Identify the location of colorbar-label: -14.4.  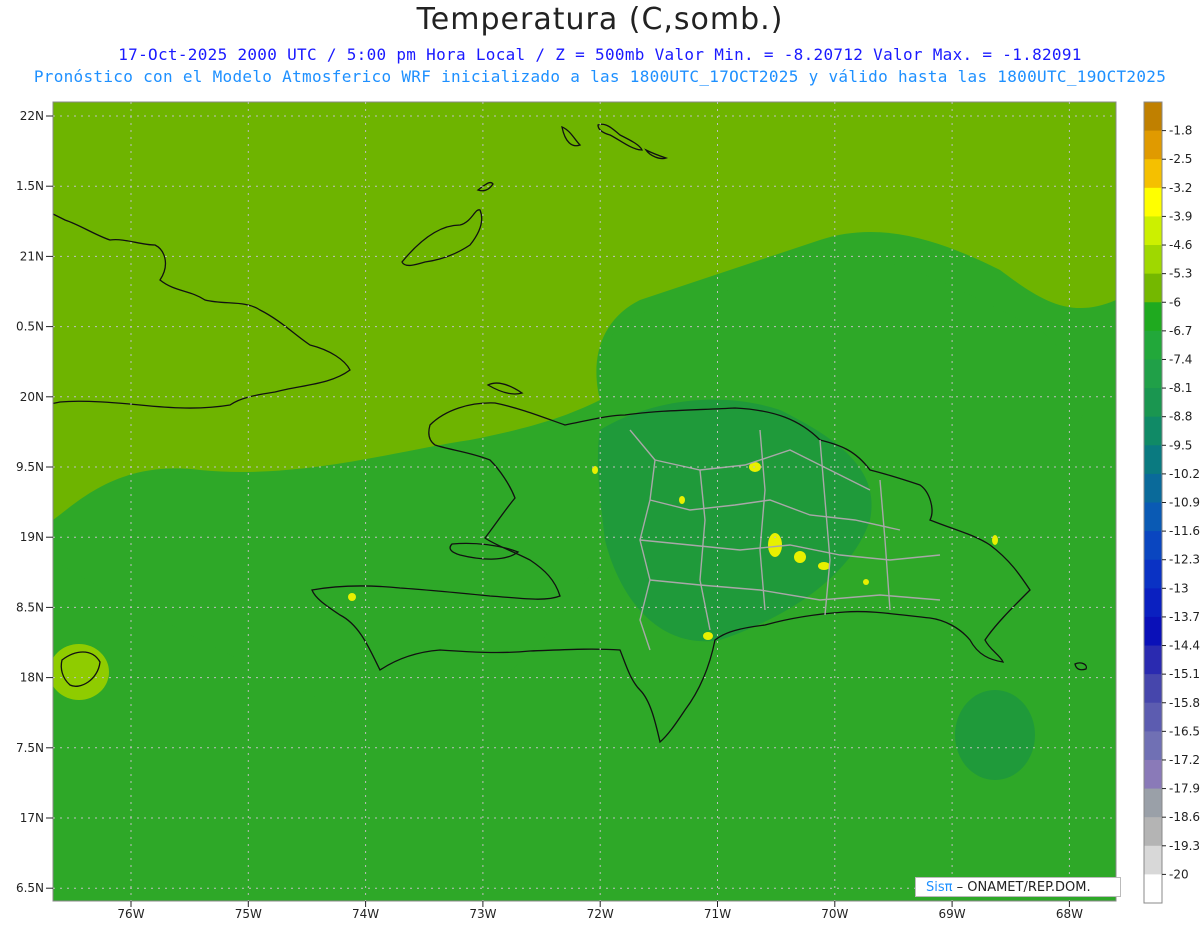
(1184, 646).